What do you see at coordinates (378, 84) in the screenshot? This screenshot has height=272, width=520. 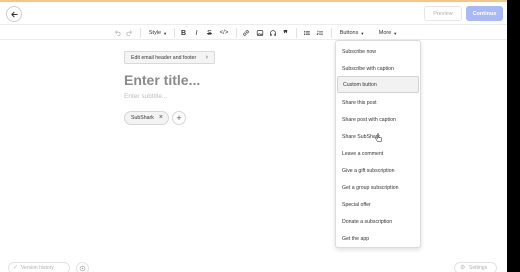 I see `menu-item-custom-button: Custom button` at bounding box center [378, 84].